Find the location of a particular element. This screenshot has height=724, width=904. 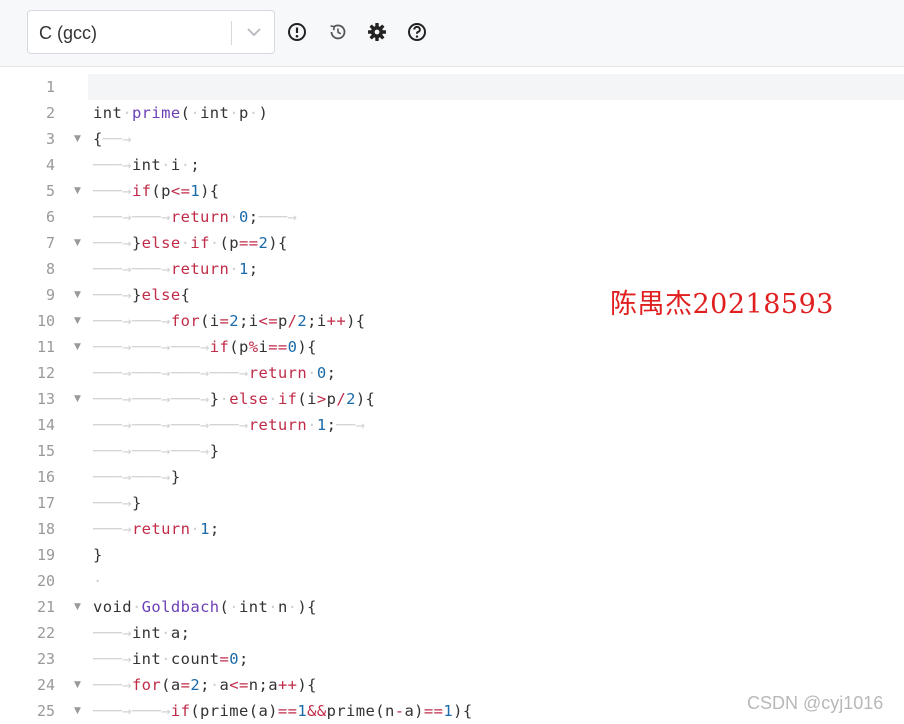

alert-circle-icon is located at coordinates (297, 32).